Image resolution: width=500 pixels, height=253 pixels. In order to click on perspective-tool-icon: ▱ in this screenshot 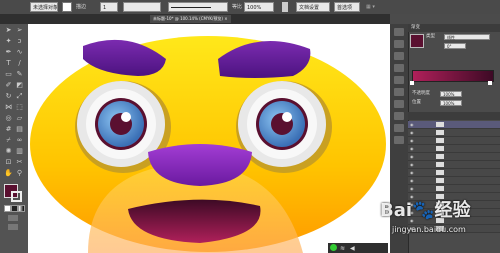, I will do `click(19, 118)`.